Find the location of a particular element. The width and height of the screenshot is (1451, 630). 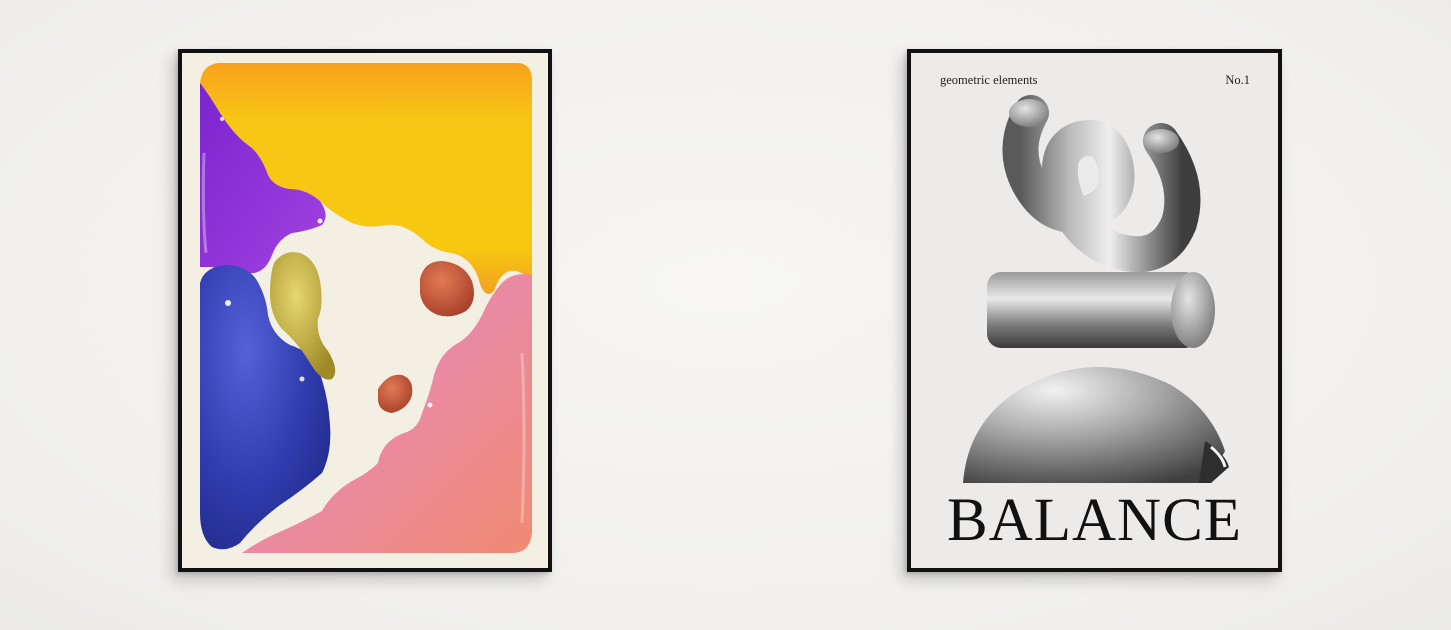

cylinder-end is located at coordinates (1193, 310).